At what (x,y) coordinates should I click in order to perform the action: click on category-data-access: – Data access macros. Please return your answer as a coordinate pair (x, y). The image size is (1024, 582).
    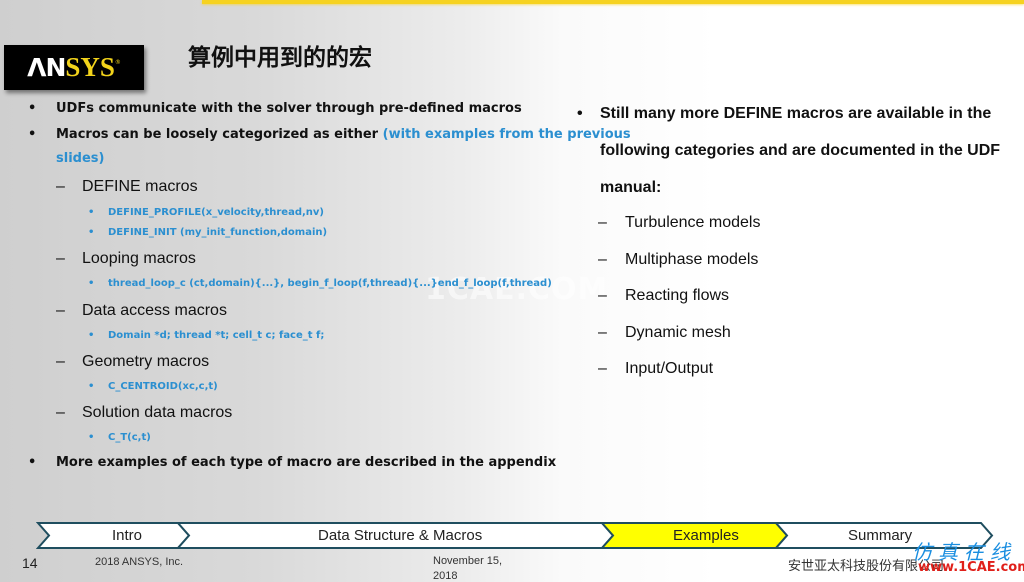
    Looking at the image, I should click on (141, 311).